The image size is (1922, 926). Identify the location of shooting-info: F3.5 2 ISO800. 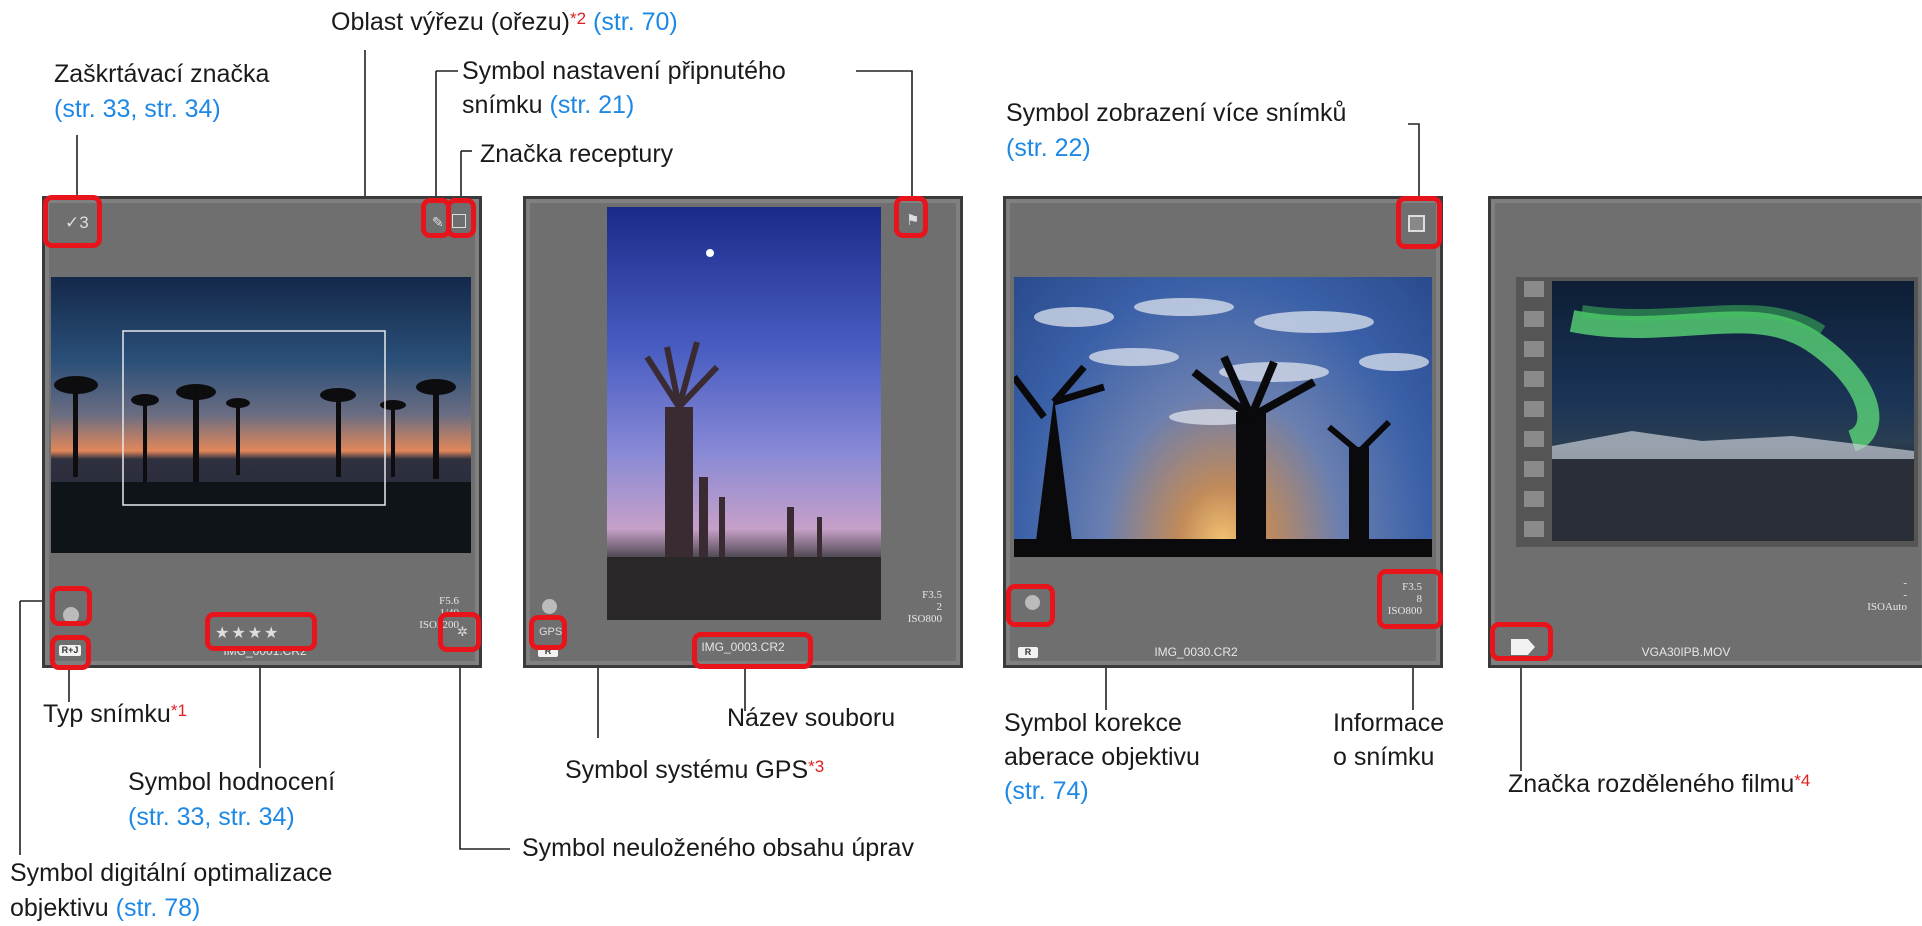
(924, 607).